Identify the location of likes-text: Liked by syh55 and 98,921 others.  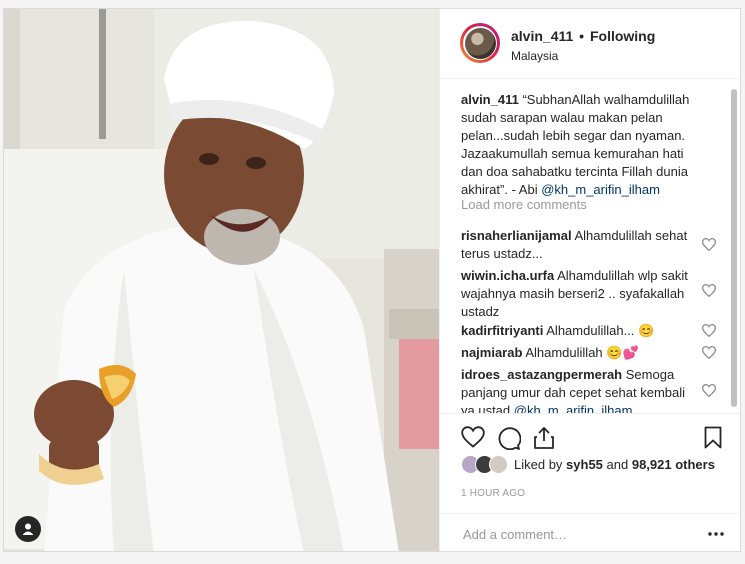
(614, 464).